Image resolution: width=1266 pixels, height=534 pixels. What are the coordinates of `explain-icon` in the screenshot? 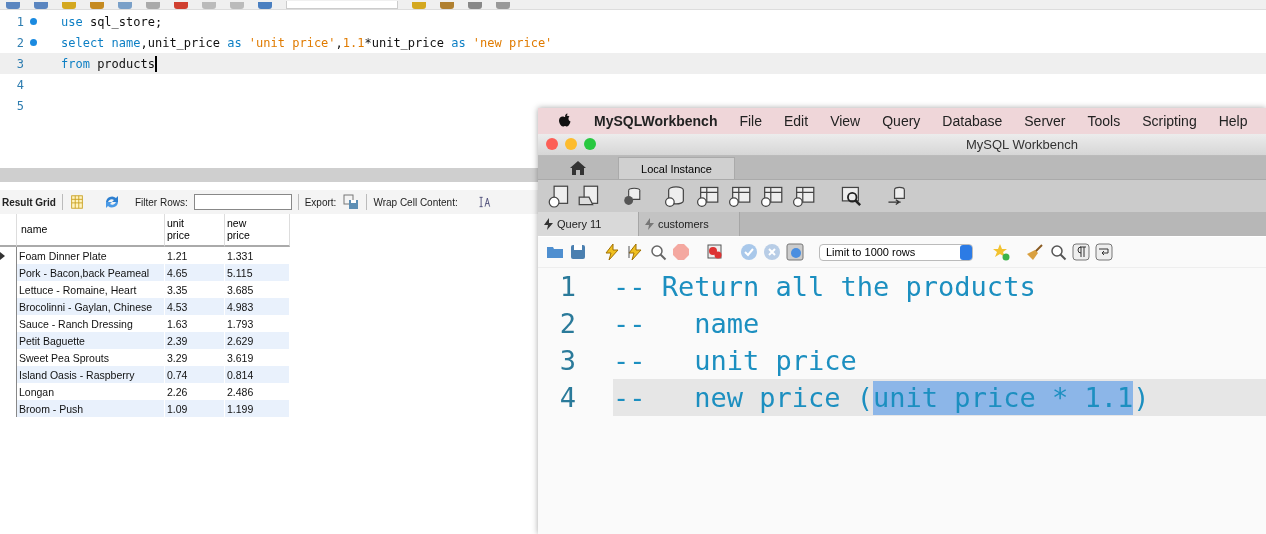 It's located at (658, 252).